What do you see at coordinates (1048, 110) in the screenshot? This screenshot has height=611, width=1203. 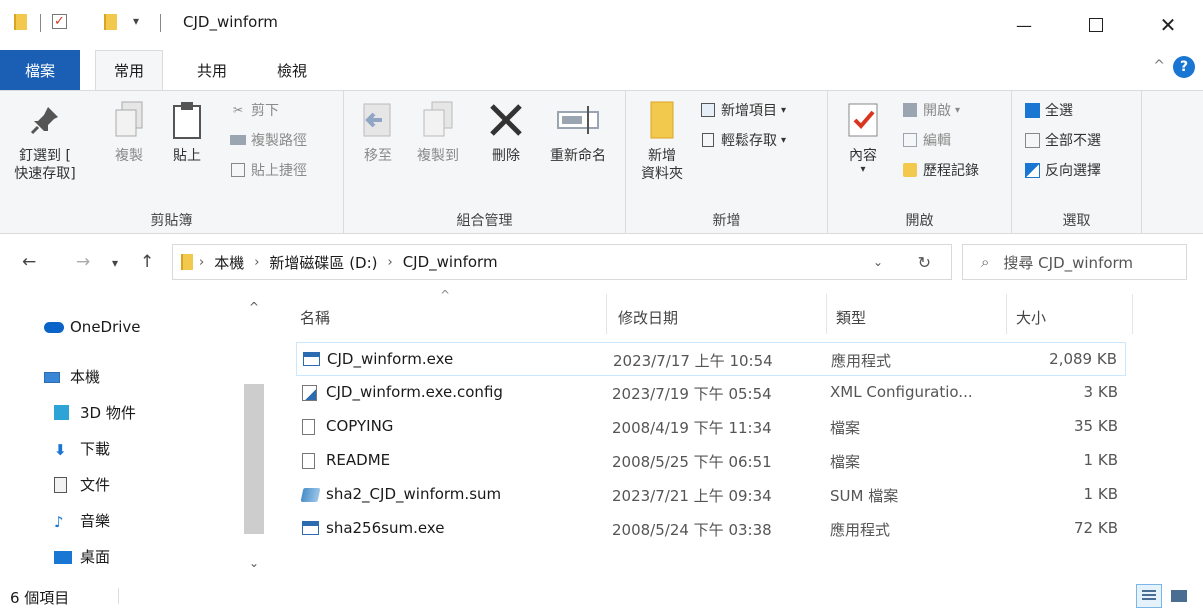 I see `select-all-button: 全選` at bounding box center [1048, 110].